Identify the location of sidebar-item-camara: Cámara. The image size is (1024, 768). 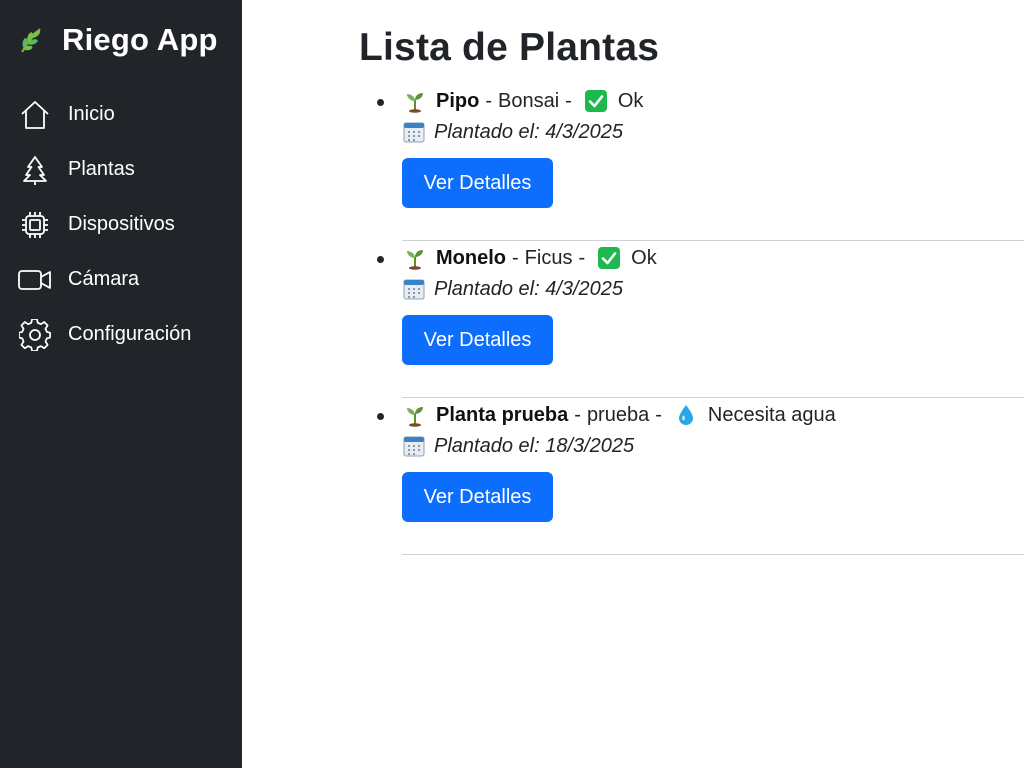
(121, 279).